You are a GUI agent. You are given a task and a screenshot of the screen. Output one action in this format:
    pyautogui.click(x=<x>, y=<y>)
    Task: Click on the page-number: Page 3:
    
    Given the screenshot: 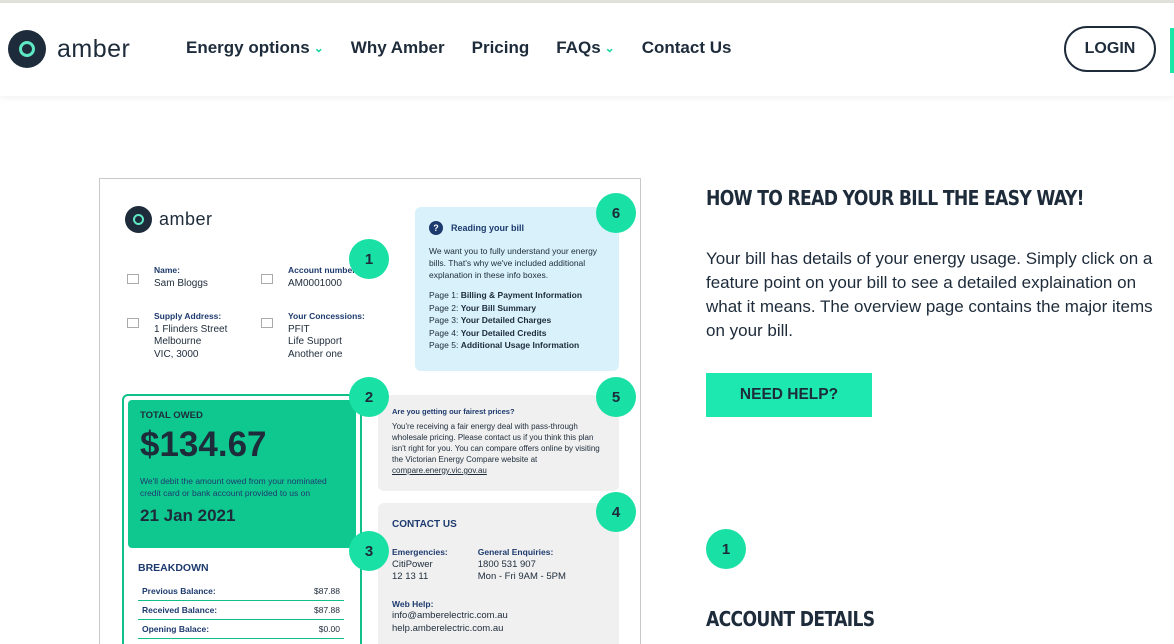 What is the action you would take?
    pyautogui.click(x=444, y=320)
    